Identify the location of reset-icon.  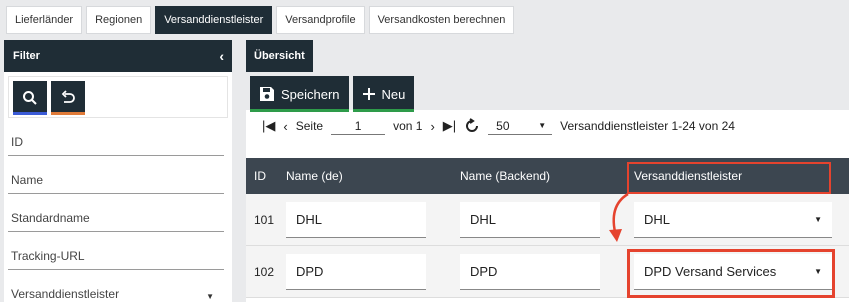
(68, 96).